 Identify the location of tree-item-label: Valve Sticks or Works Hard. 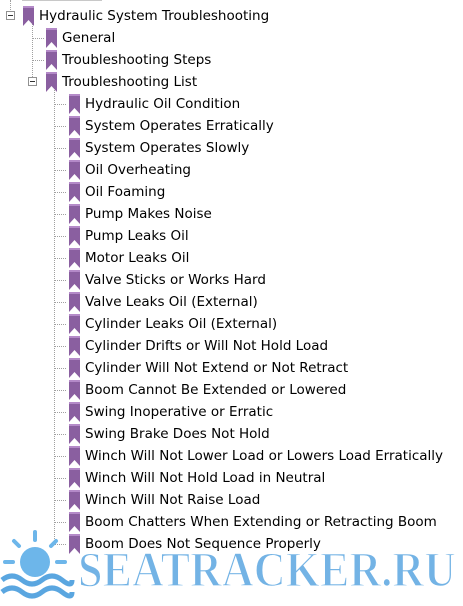
(175, 280).